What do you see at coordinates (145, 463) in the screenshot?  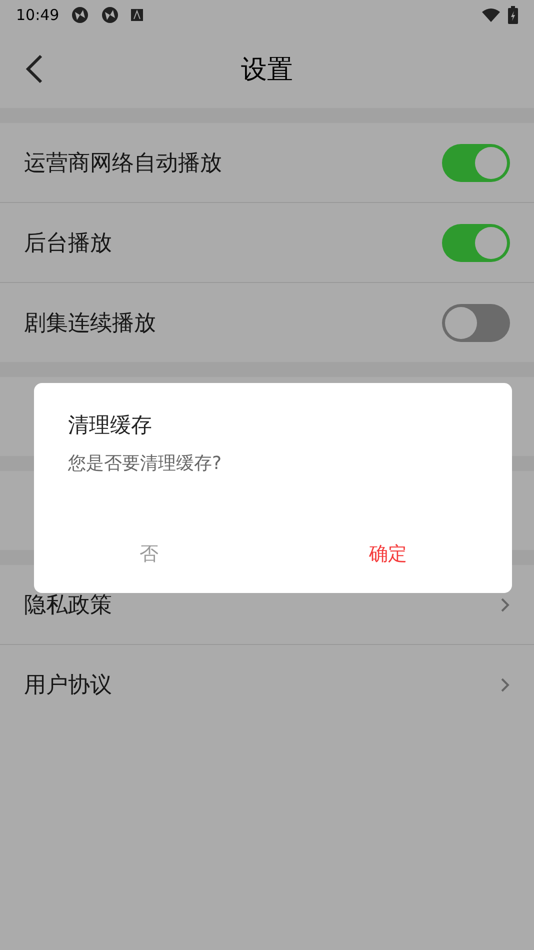 I see `dialog-message: 您是否要清理缓存?` at bounding box center [145, 463].